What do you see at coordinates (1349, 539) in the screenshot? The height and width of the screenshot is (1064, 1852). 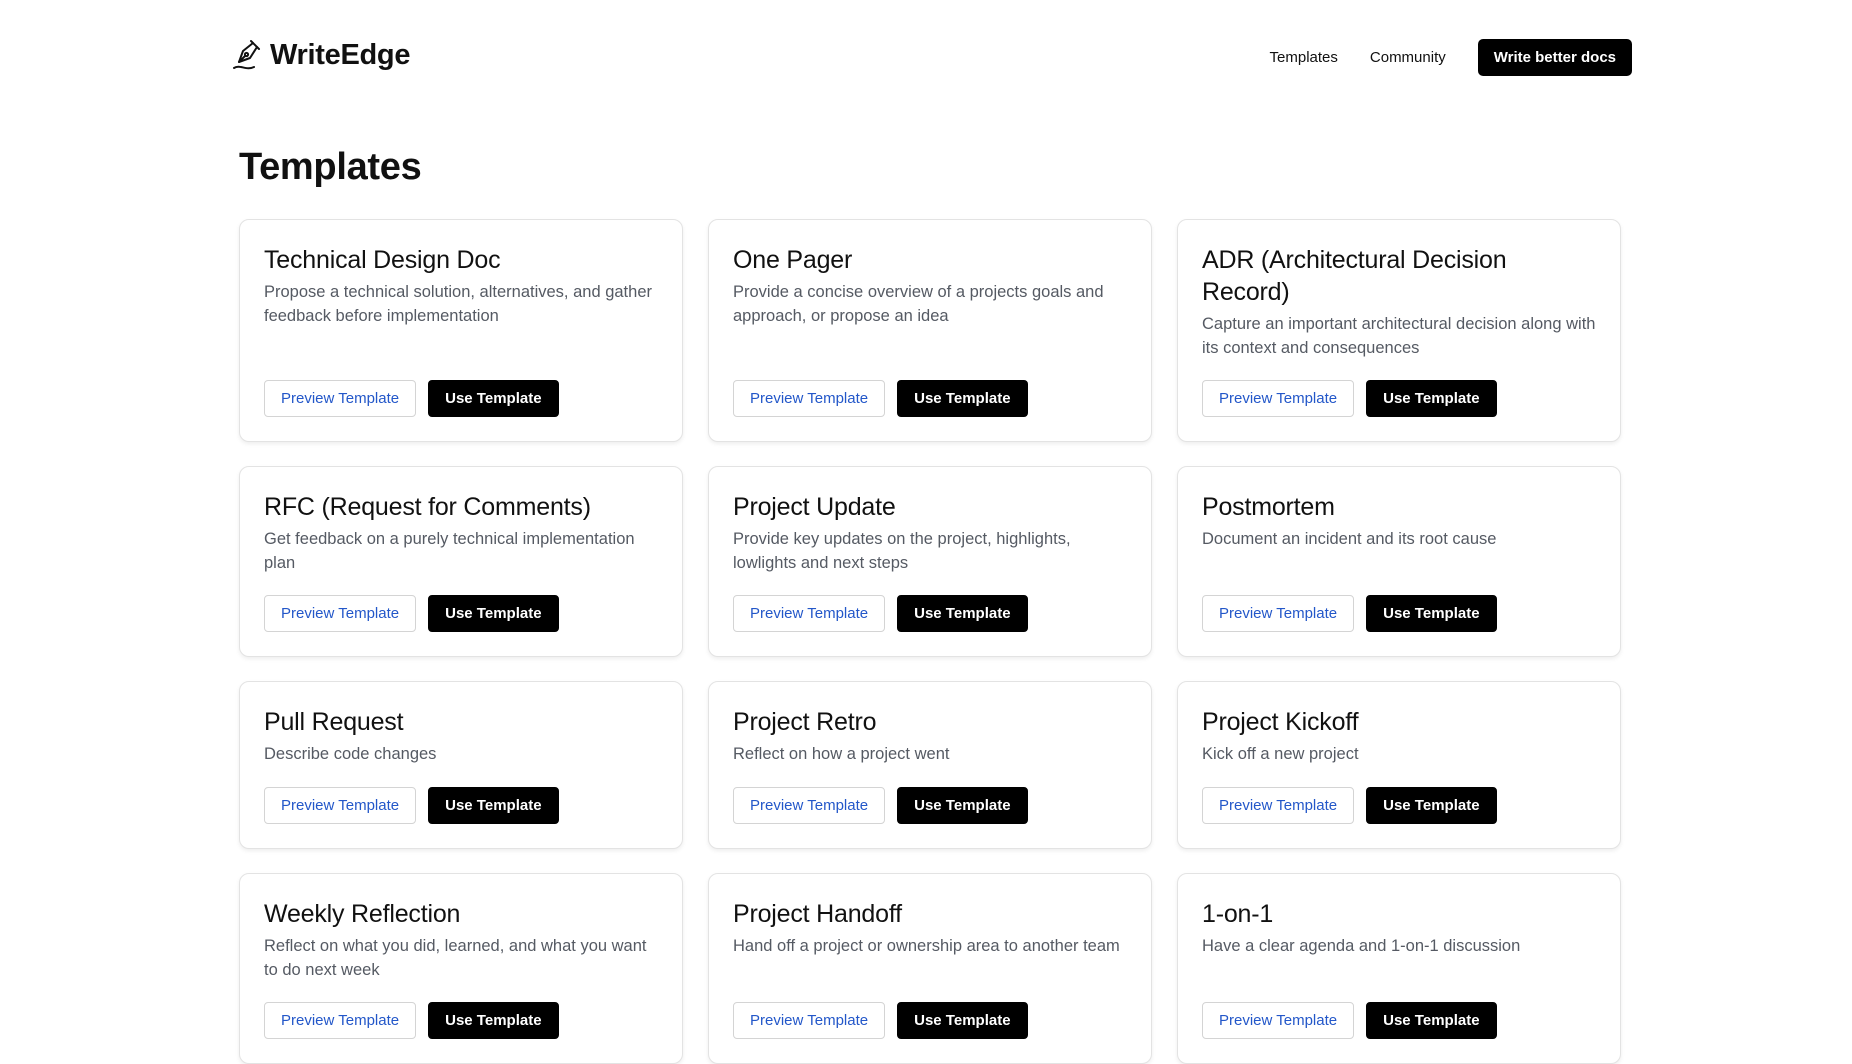 I see `template-description: Document an incident and its root cause` at bounding box center [1349, 539].